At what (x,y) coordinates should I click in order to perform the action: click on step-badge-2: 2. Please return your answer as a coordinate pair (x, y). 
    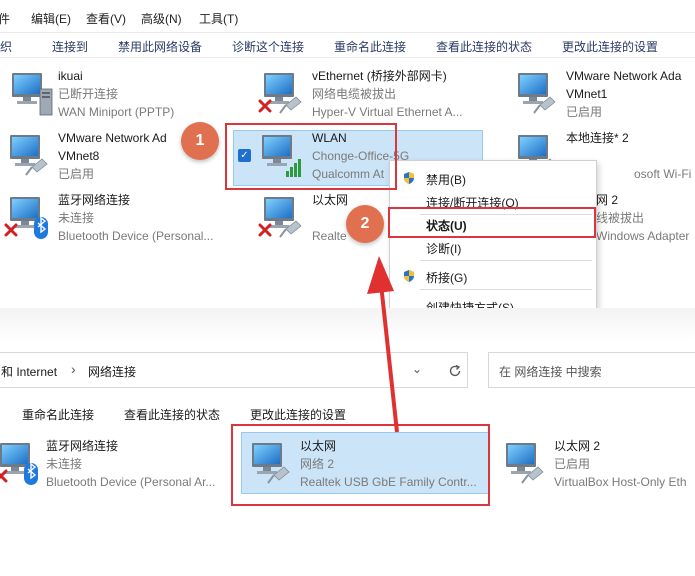
    Looking at the image, I should click on (365, 224).